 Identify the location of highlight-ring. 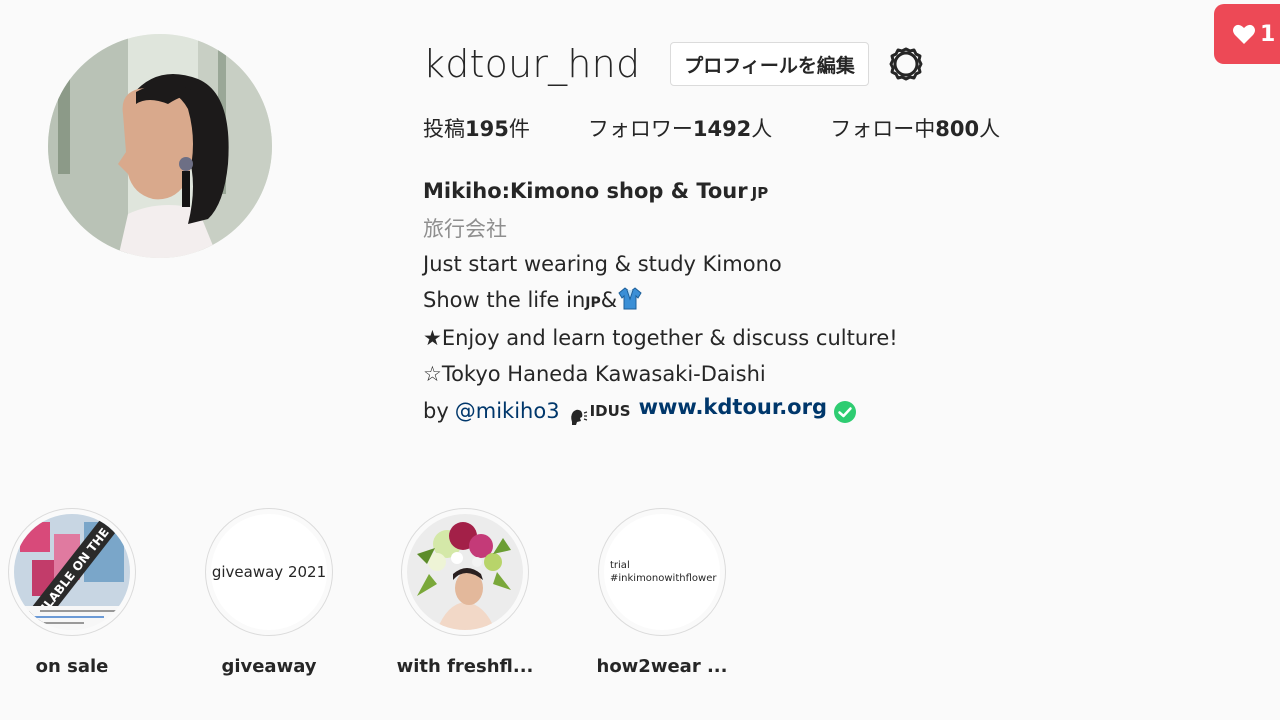
(465, 572).